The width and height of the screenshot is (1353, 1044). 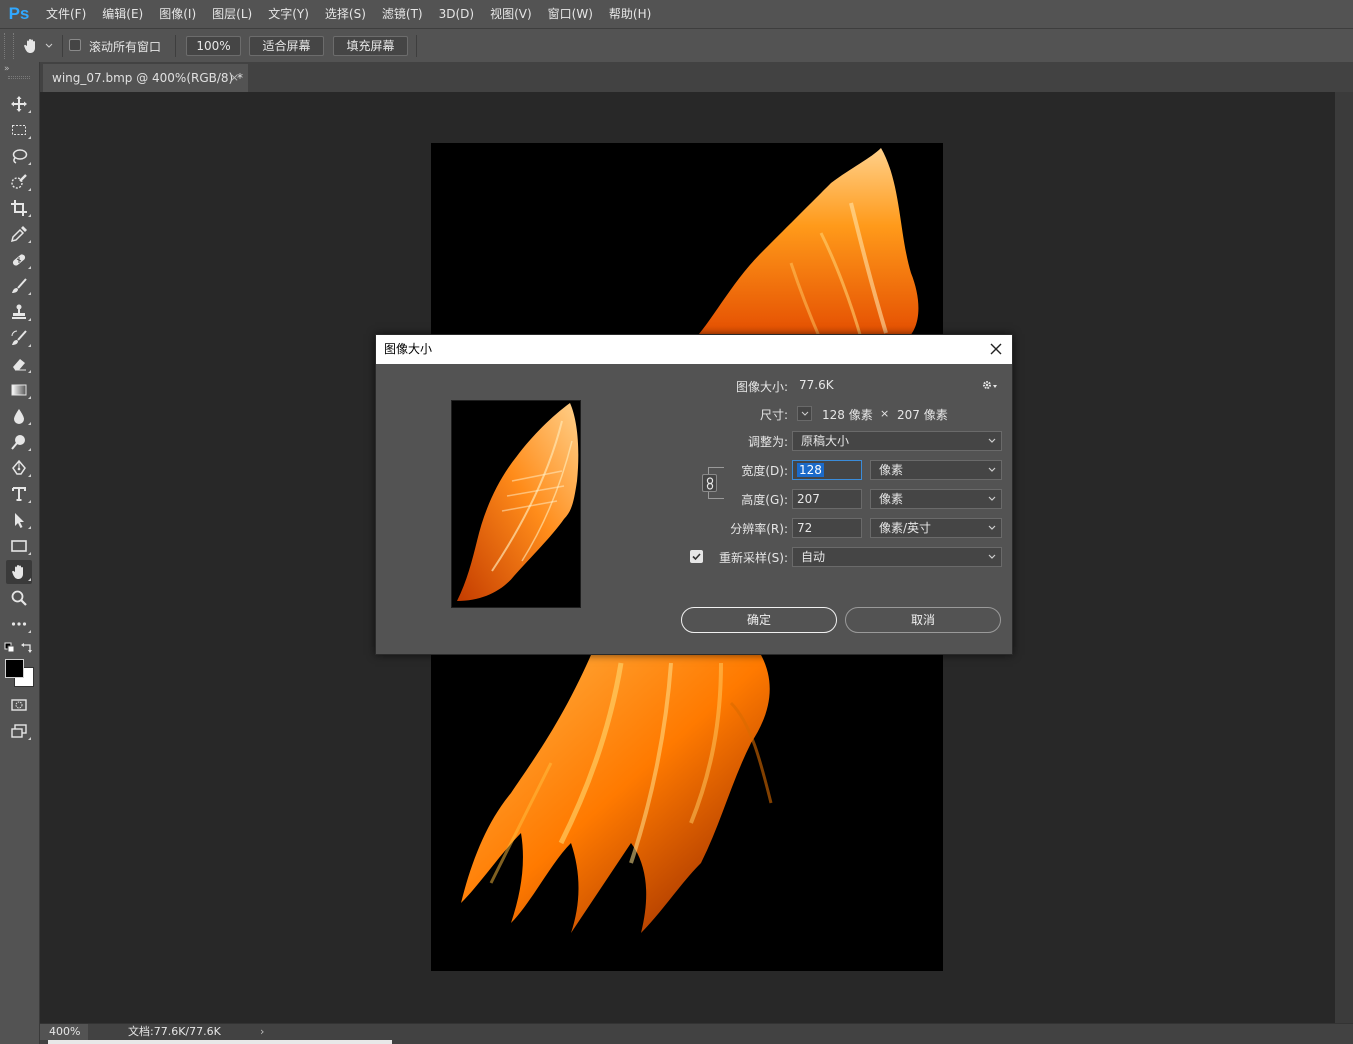 I want to click on menu-image: 图像(I), so click(x=177, y=14).